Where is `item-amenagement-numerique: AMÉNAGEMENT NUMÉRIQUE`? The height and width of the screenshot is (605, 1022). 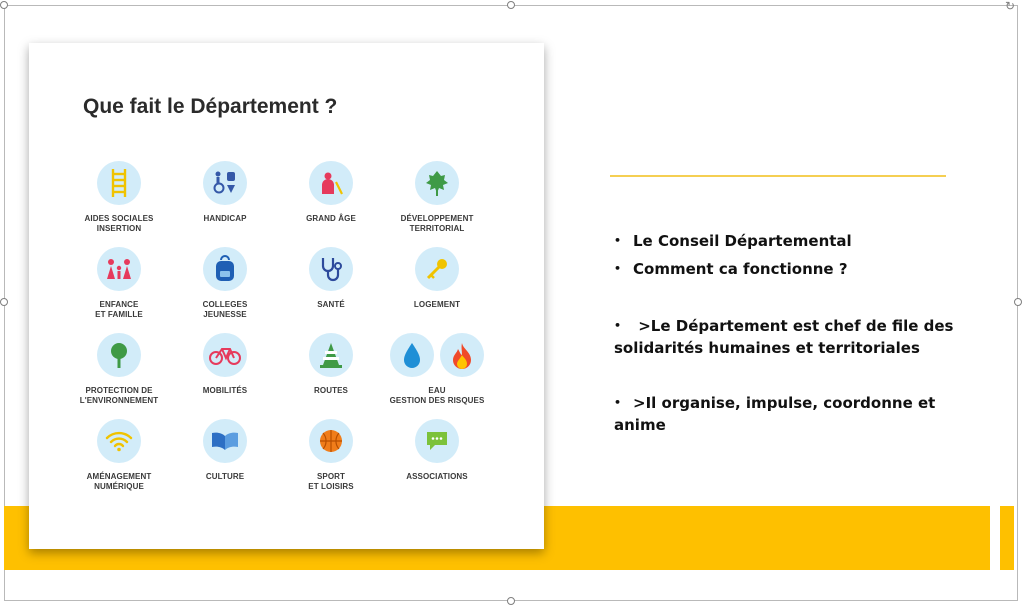 item-amenagement-numerique: AMÉNAGEMENT NUMÉRIQUE is located at coordinates (119, 455).